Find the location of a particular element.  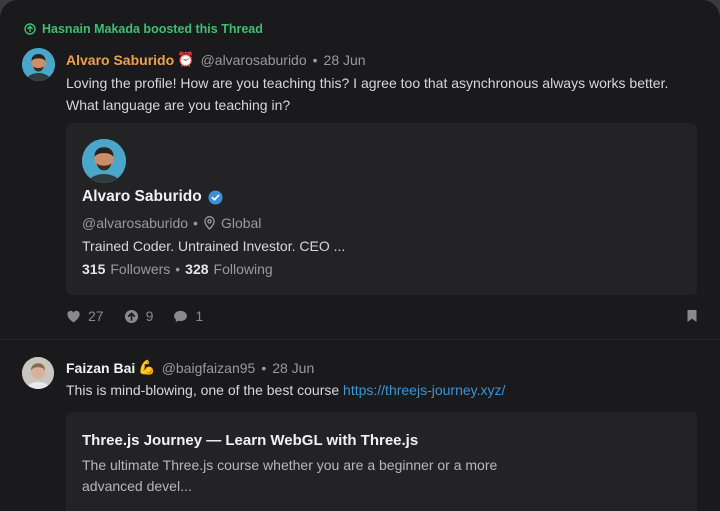

author-name: Alvaro Saburido is located at coordinates (120, 60).